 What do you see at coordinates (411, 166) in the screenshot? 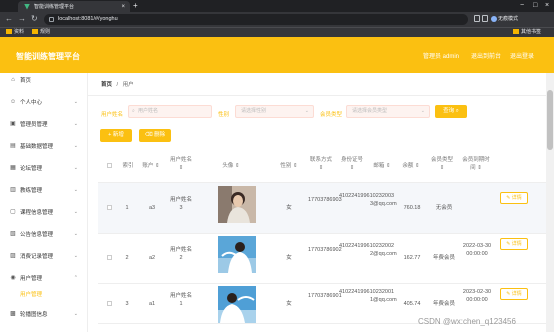
I see `th-balance: 余额 ⇕` at bounding box center [411, 166].